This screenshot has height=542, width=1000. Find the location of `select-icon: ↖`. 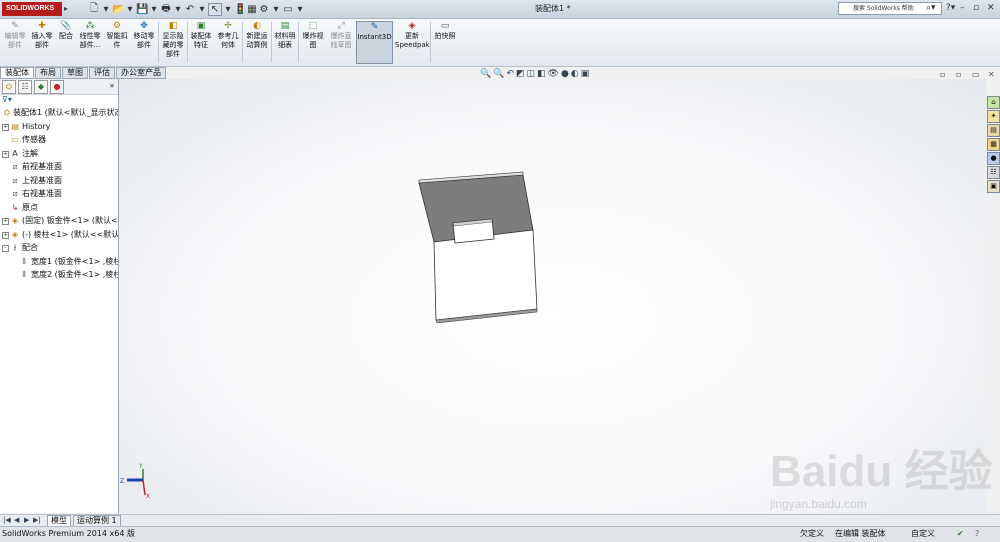

select-icon: ↖ is located at coordinates (215, 9).